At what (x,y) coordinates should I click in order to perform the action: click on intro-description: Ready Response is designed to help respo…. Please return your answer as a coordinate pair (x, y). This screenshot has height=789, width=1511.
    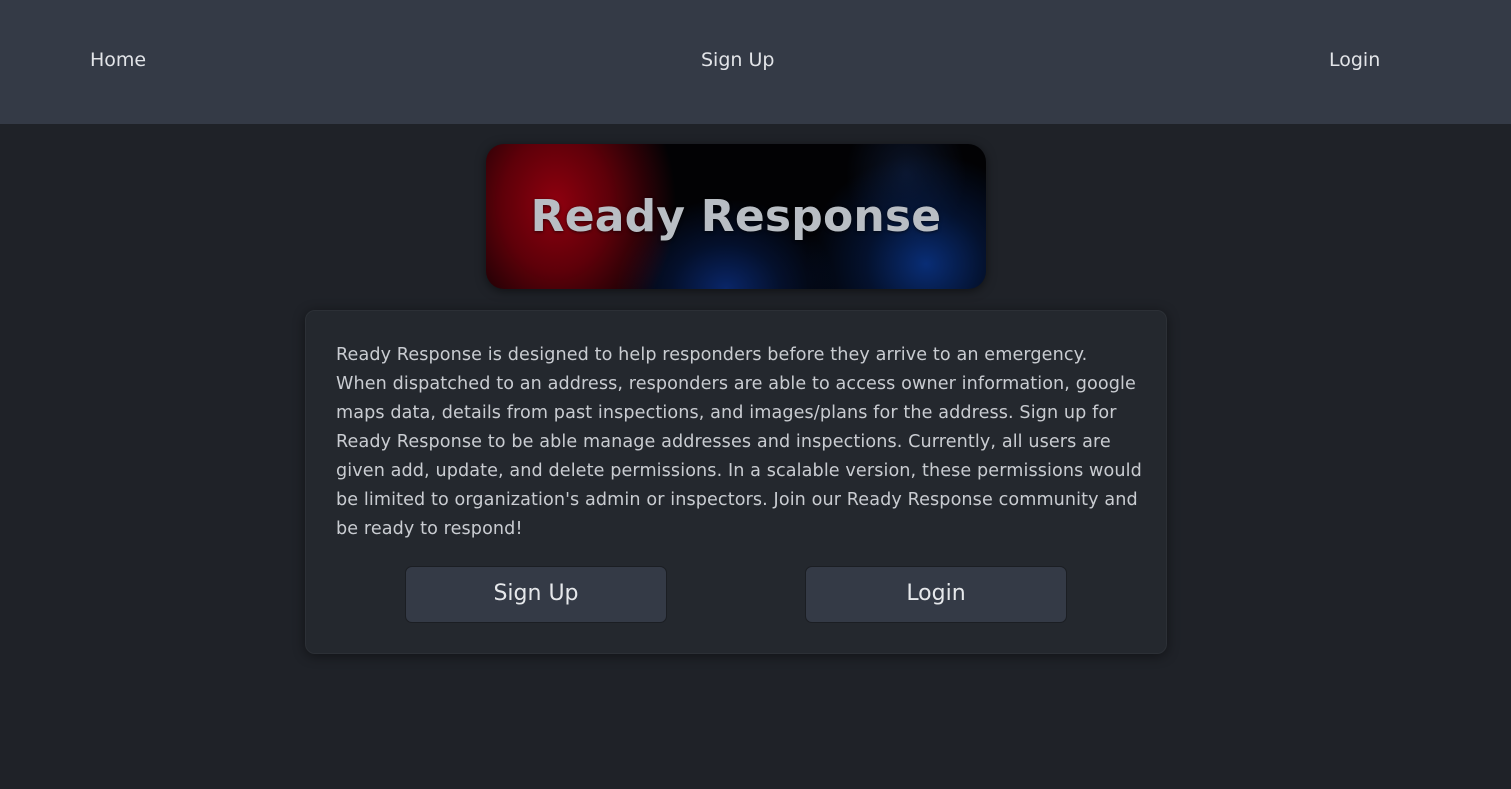
    Looking at the image, I should click on (739, 442).